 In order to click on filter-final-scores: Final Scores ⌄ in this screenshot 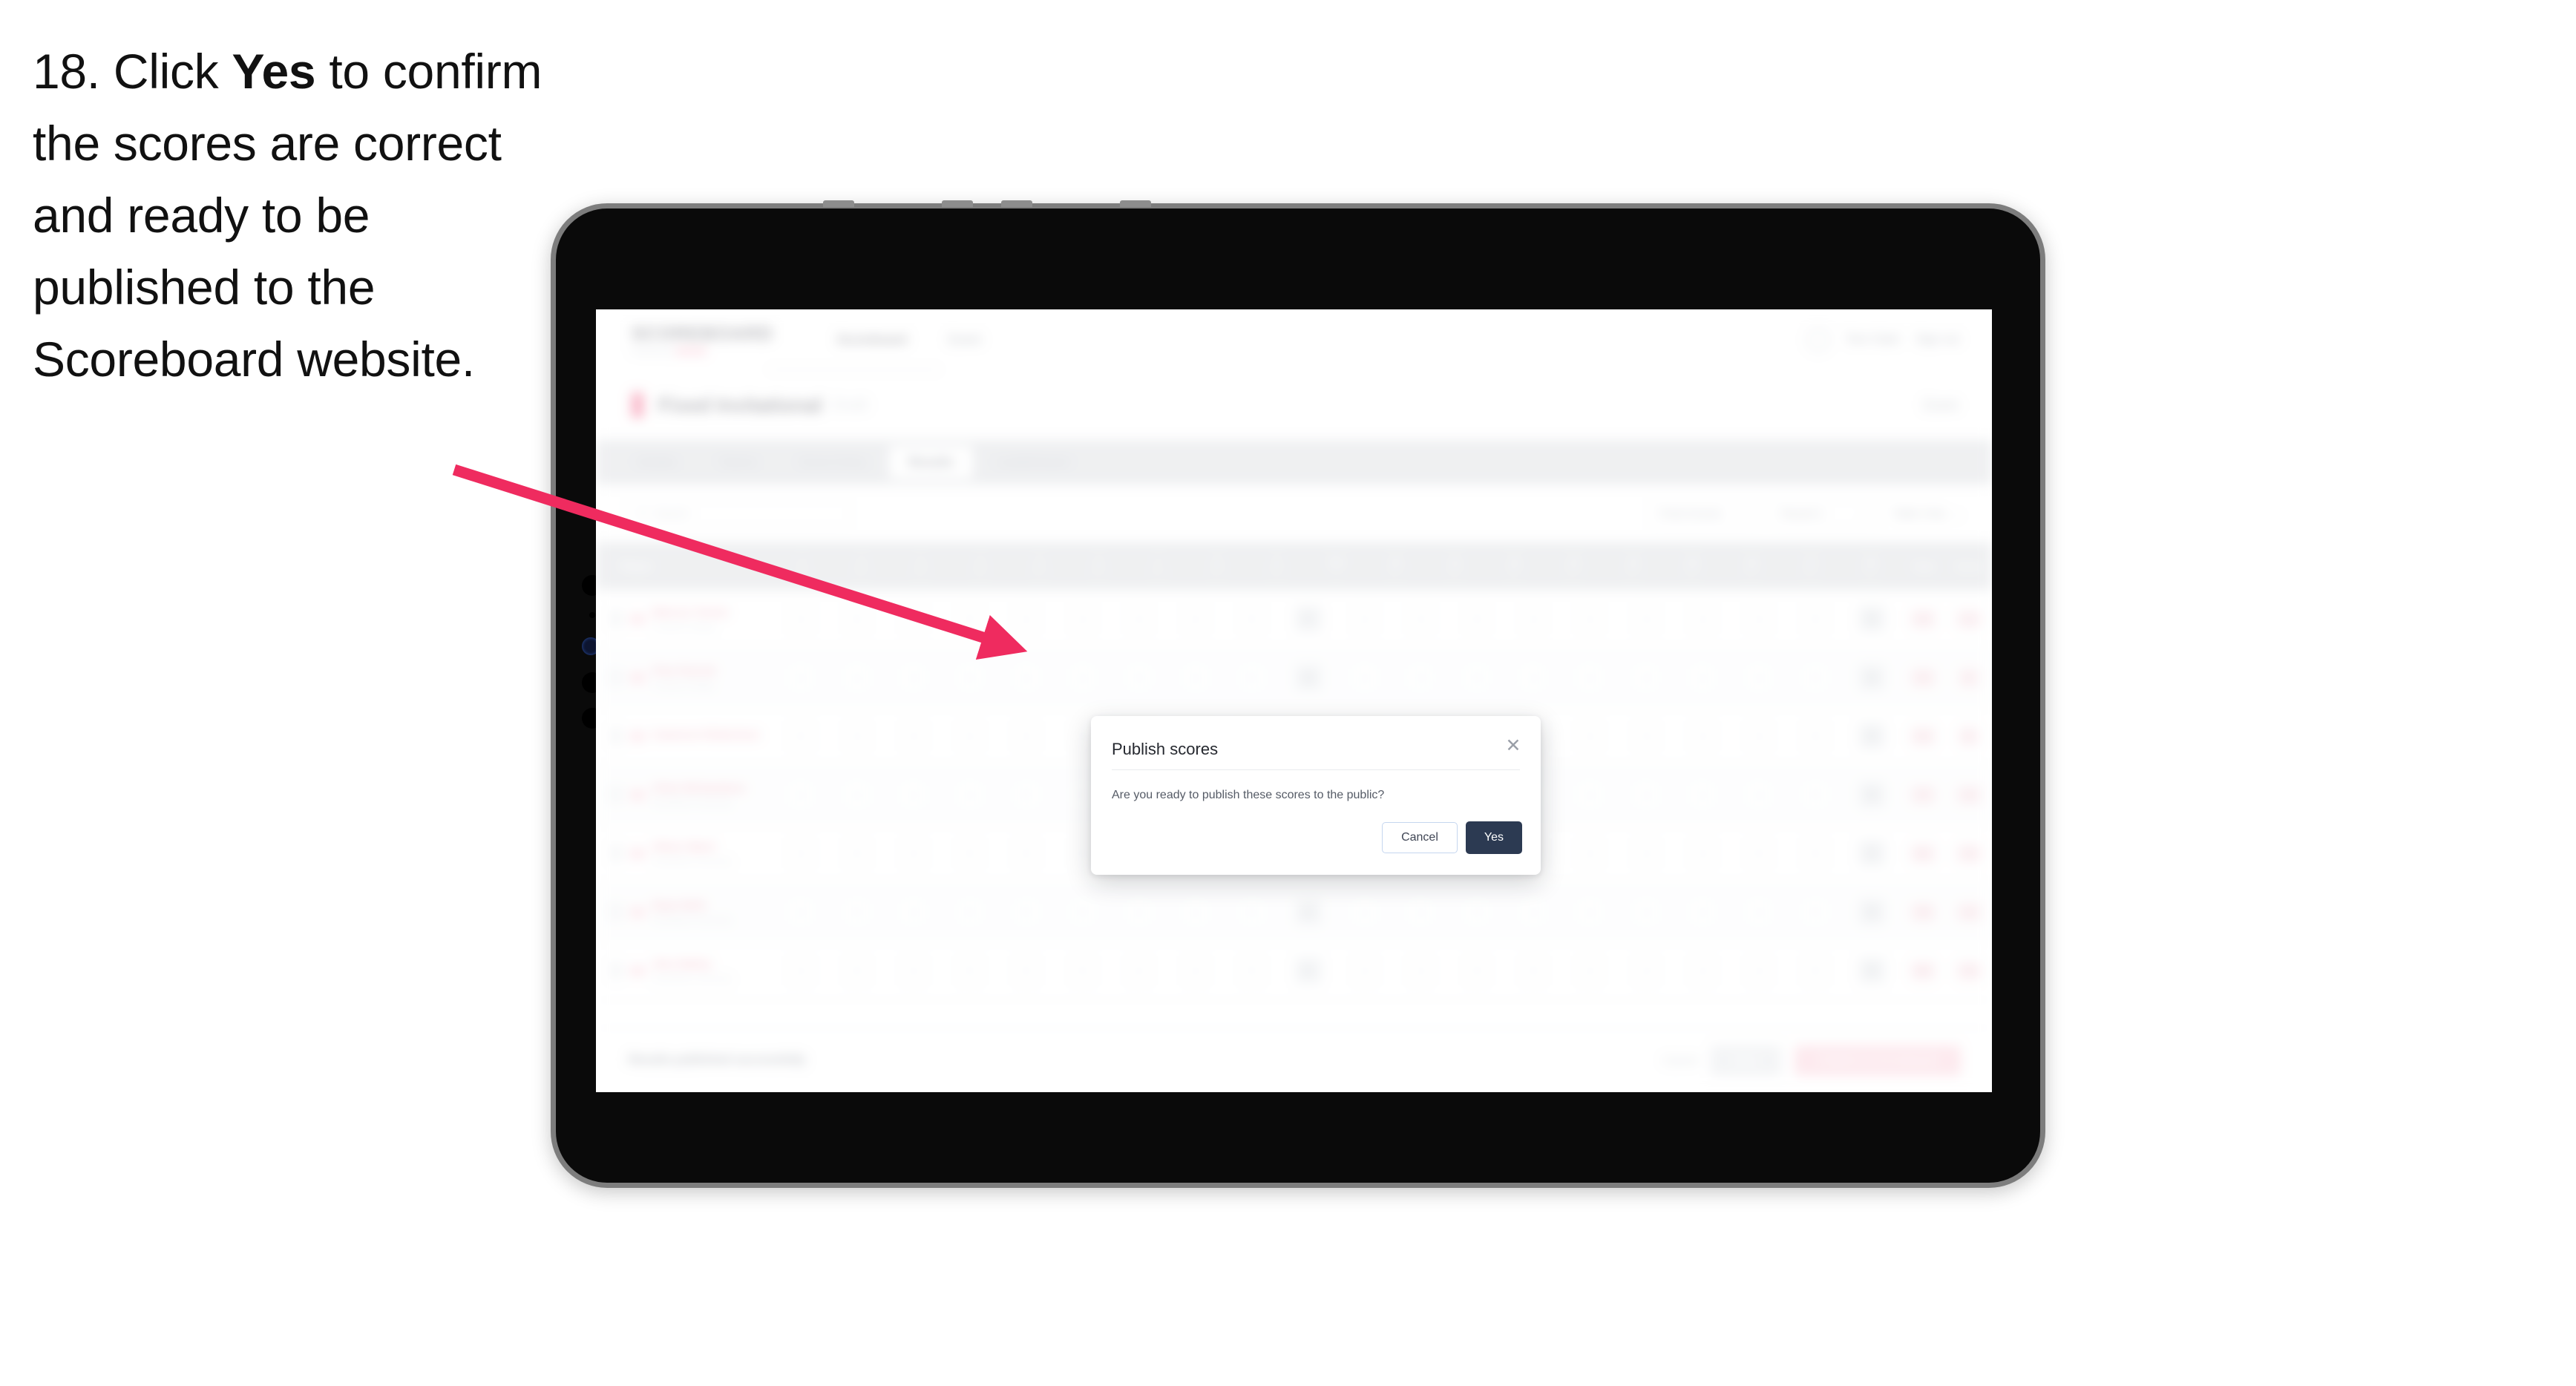, I will do `click(1705, 513)`.